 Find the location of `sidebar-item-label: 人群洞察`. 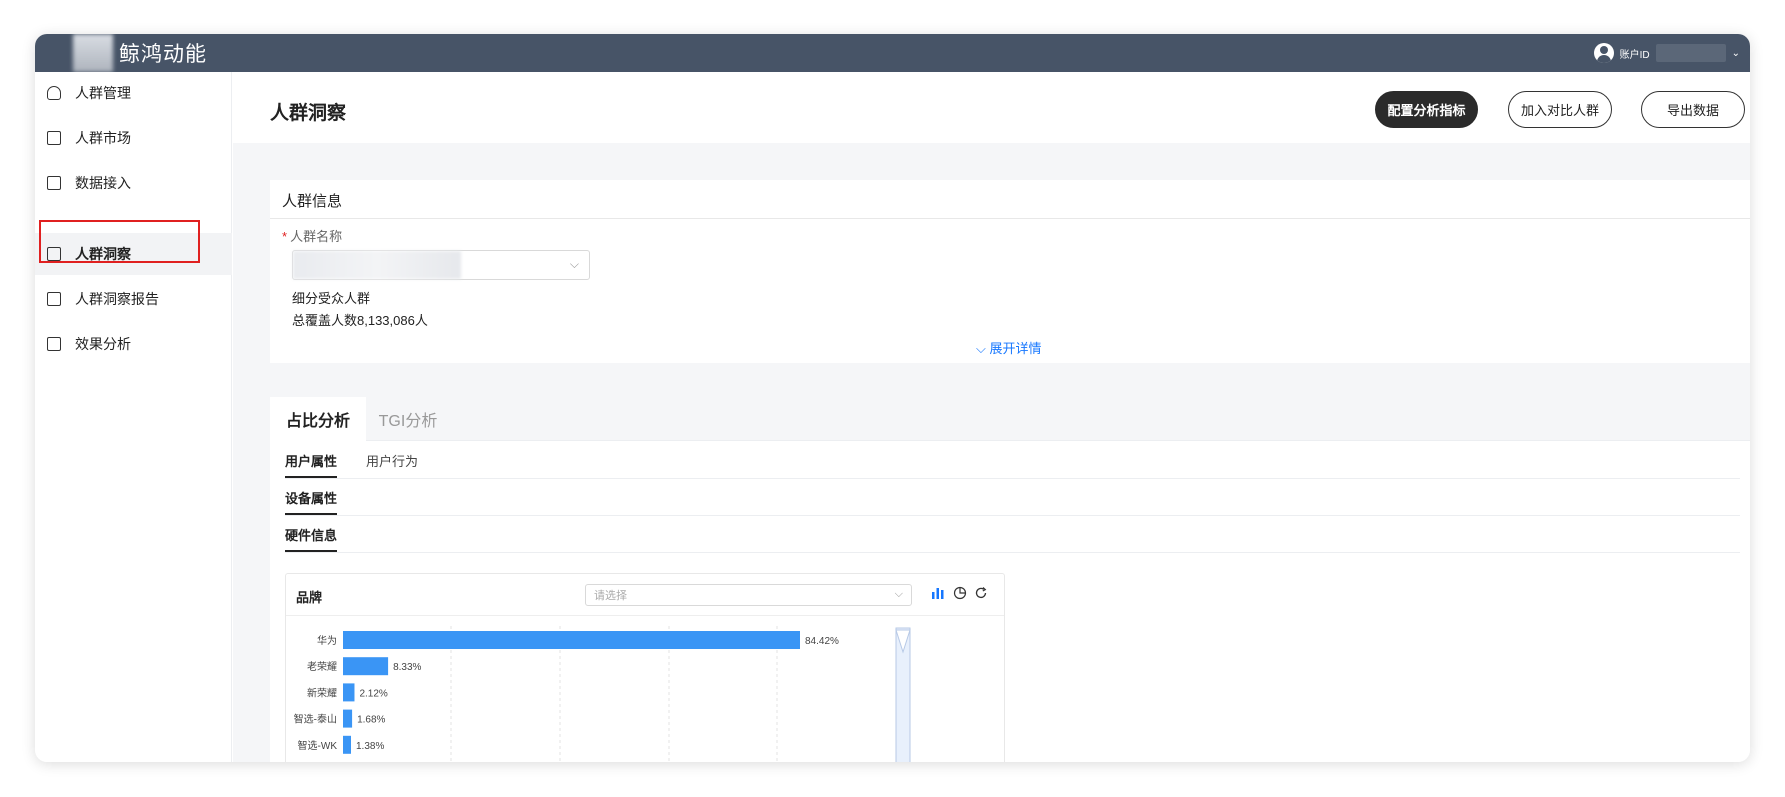

sidebar-item-label: 人群洞察 is located at coordinates (103, 254).